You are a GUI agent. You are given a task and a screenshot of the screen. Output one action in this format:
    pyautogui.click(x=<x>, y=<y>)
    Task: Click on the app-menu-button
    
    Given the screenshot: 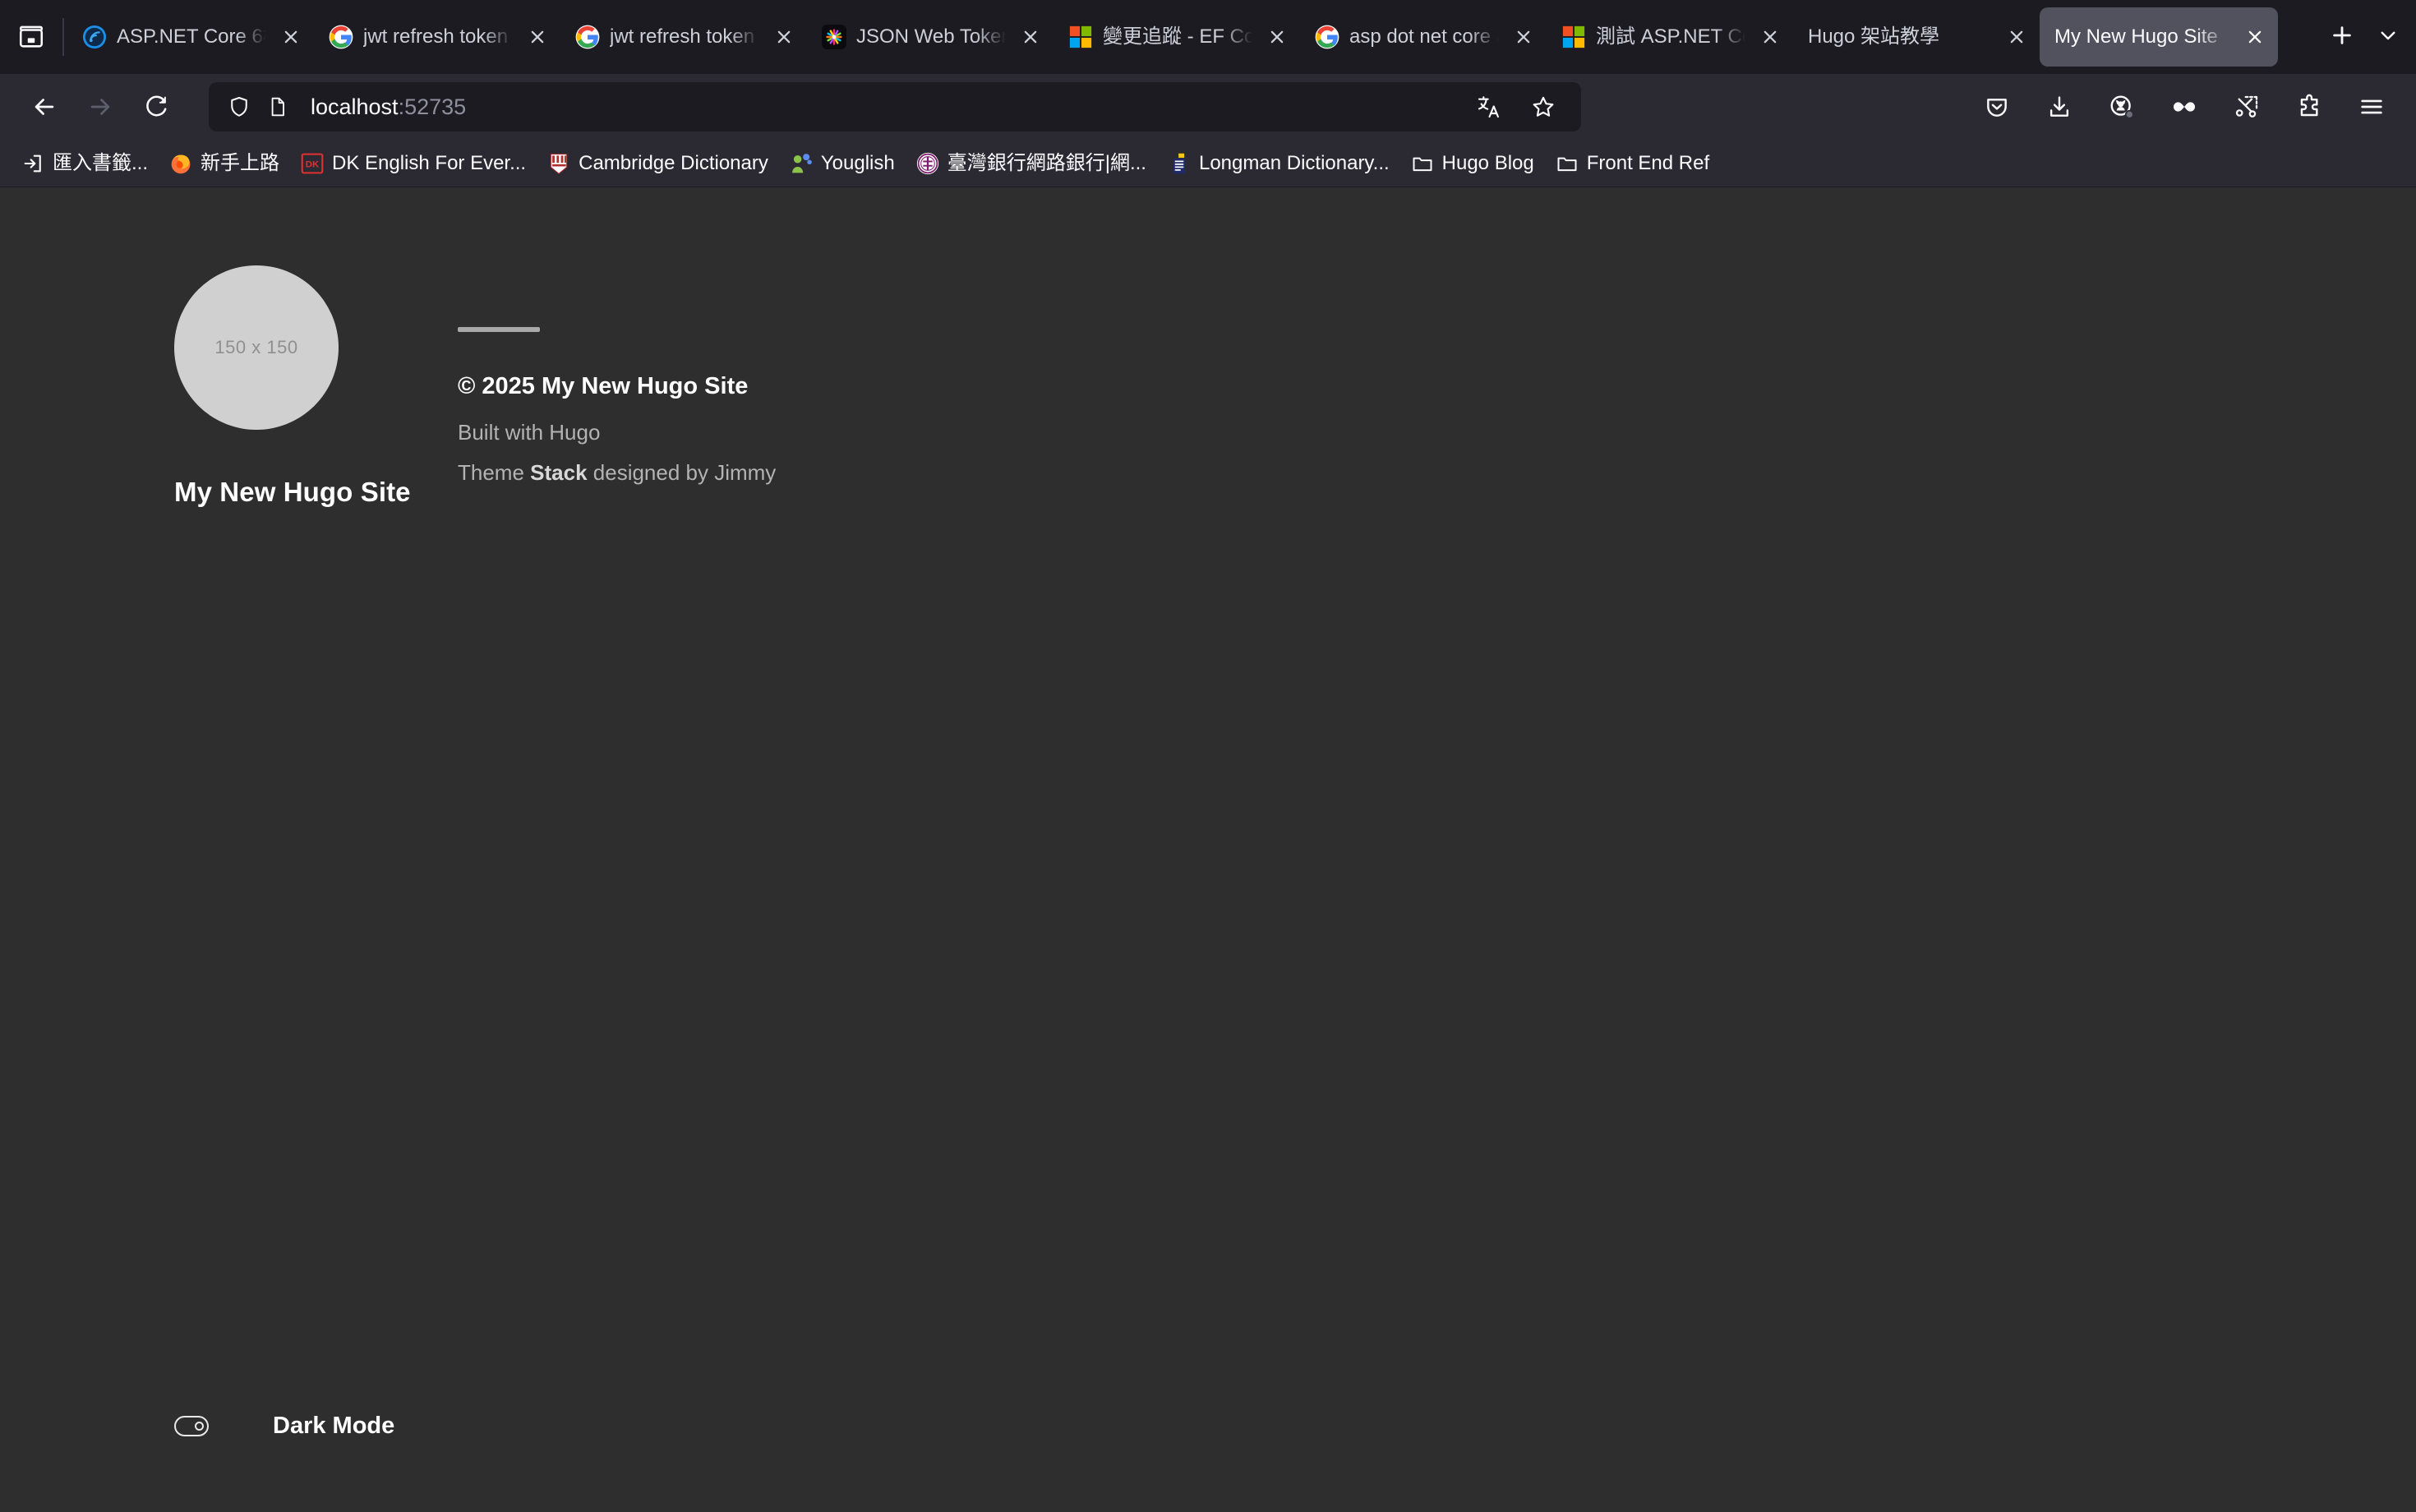 What is the action you would take?
    pyautogui.click(x=2372, y=107)
    